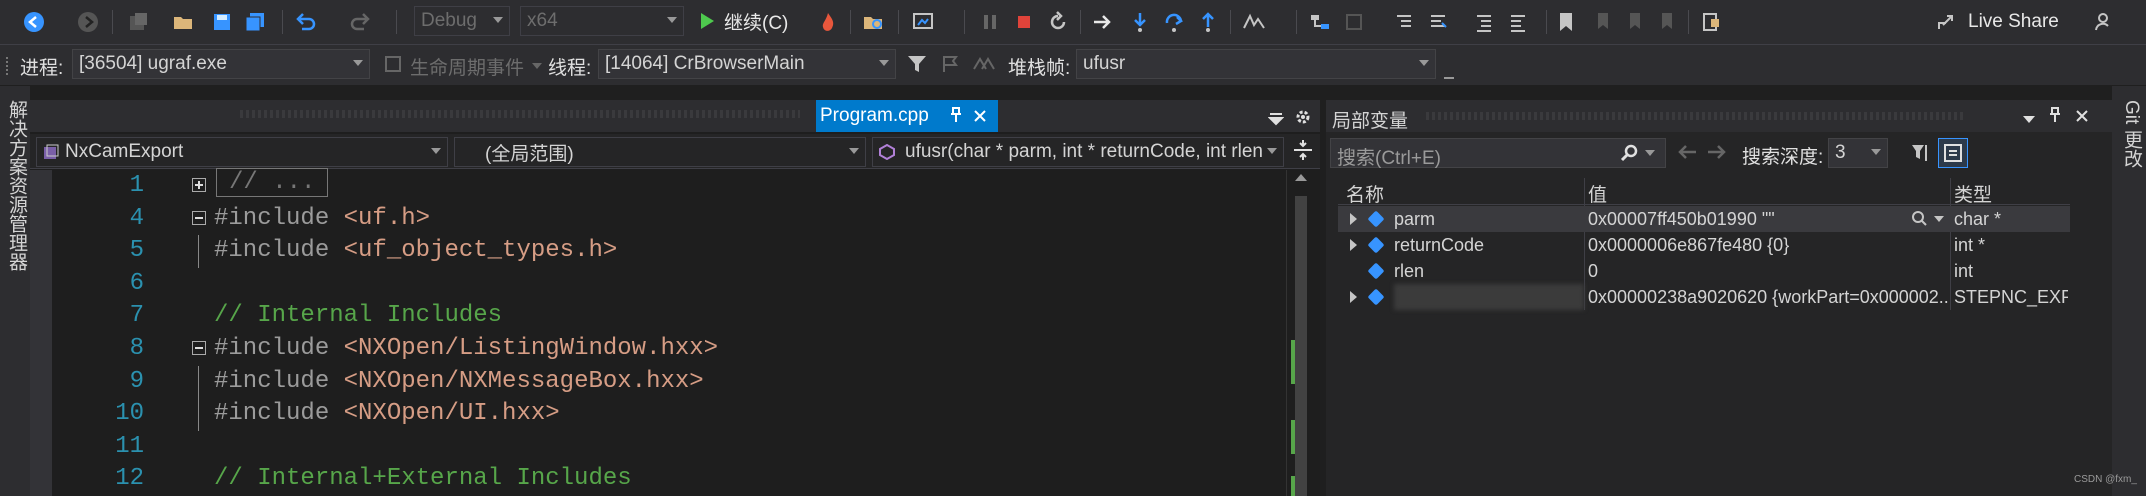  Describe the element at coordinates (1484, 22) in the screenshot. I see `indent-icon` at that location.